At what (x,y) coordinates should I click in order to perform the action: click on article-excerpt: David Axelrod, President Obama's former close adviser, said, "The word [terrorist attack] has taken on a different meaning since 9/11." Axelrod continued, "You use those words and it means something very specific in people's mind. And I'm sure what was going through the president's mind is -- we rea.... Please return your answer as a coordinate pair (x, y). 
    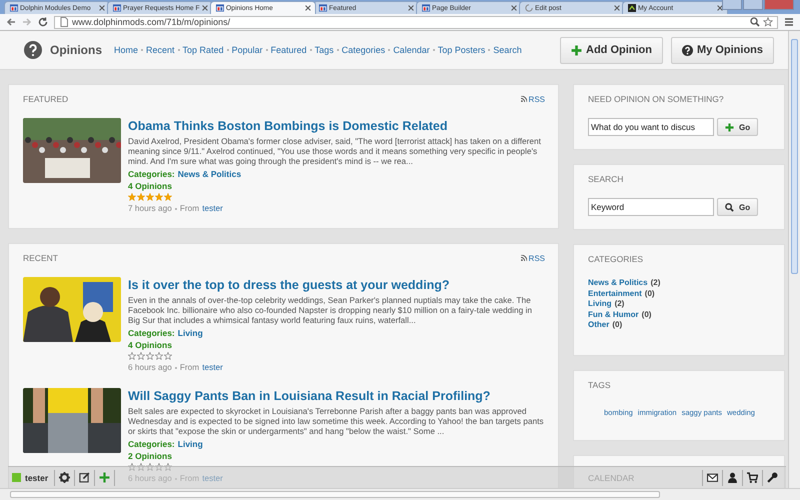
    Looking at the image, I should click on (335, 151).